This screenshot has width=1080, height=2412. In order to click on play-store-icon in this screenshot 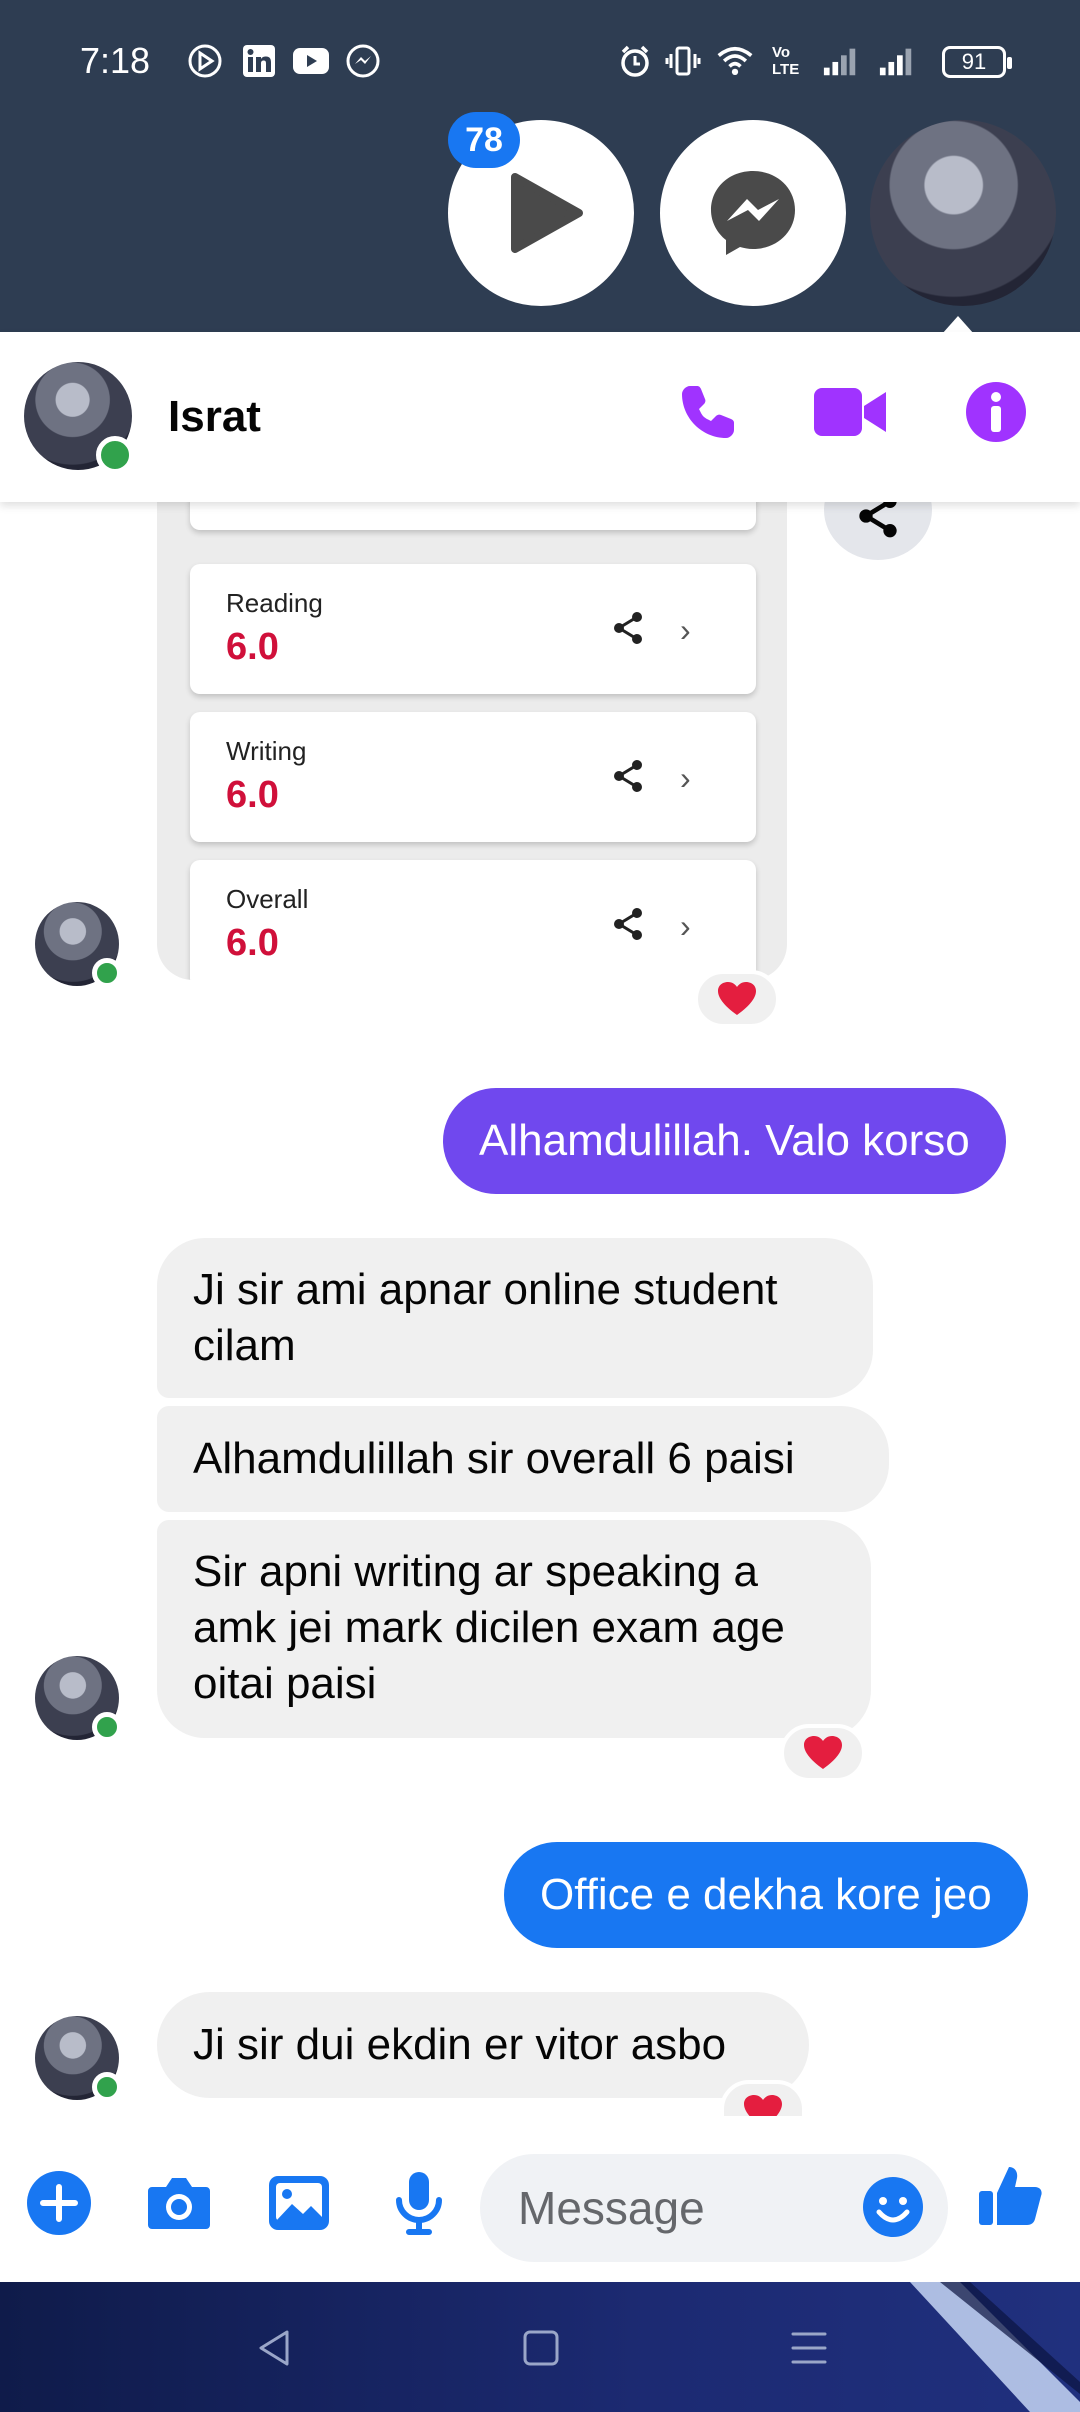, I will do `click(205, 61)`.